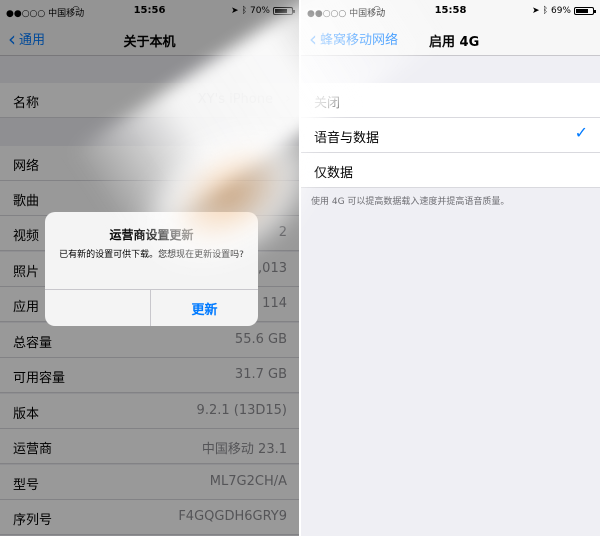  I want to click on option-label: 仅数据, so click(334, 173).